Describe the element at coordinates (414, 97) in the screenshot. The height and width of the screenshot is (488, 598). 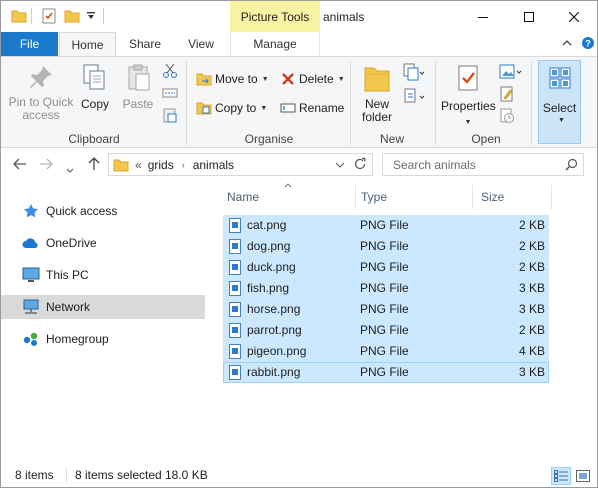
I see `easy-access-icon` at that location.